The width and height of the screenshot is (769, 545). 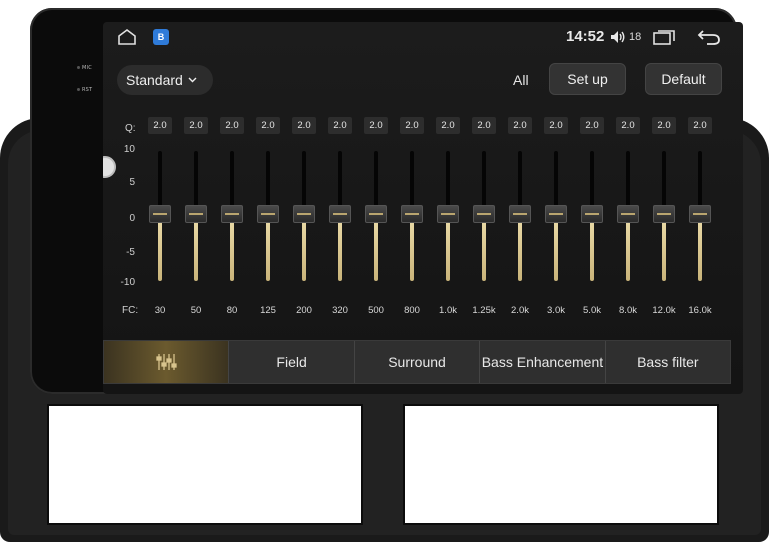 What do you see at coordinates (130, 310) in the screenshot?
I see `fc-row-label: FC:` at bounding box center [130, 310].